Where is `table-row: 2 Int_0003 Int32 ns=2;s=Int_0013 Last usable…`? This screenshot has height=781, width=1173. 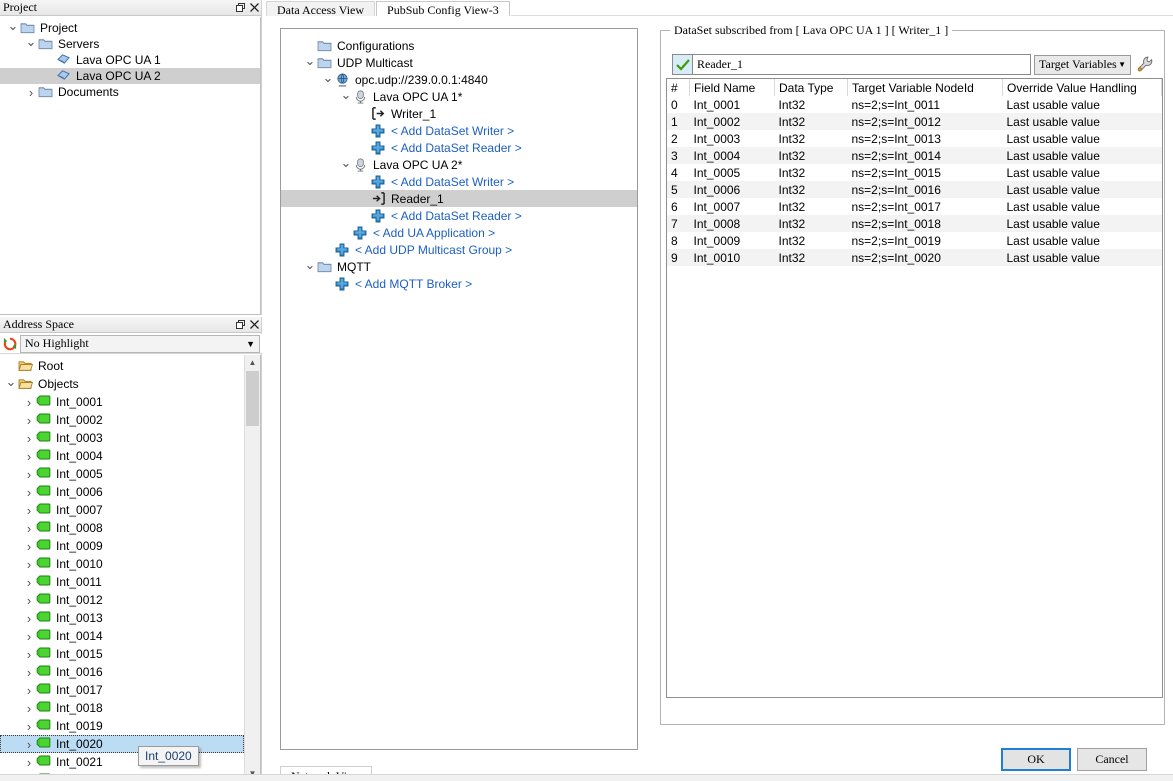 table-row: 2 Int_0003 Int32 ns=2;s=Int_0013 Last usable… is located at coordinates (914, 138).